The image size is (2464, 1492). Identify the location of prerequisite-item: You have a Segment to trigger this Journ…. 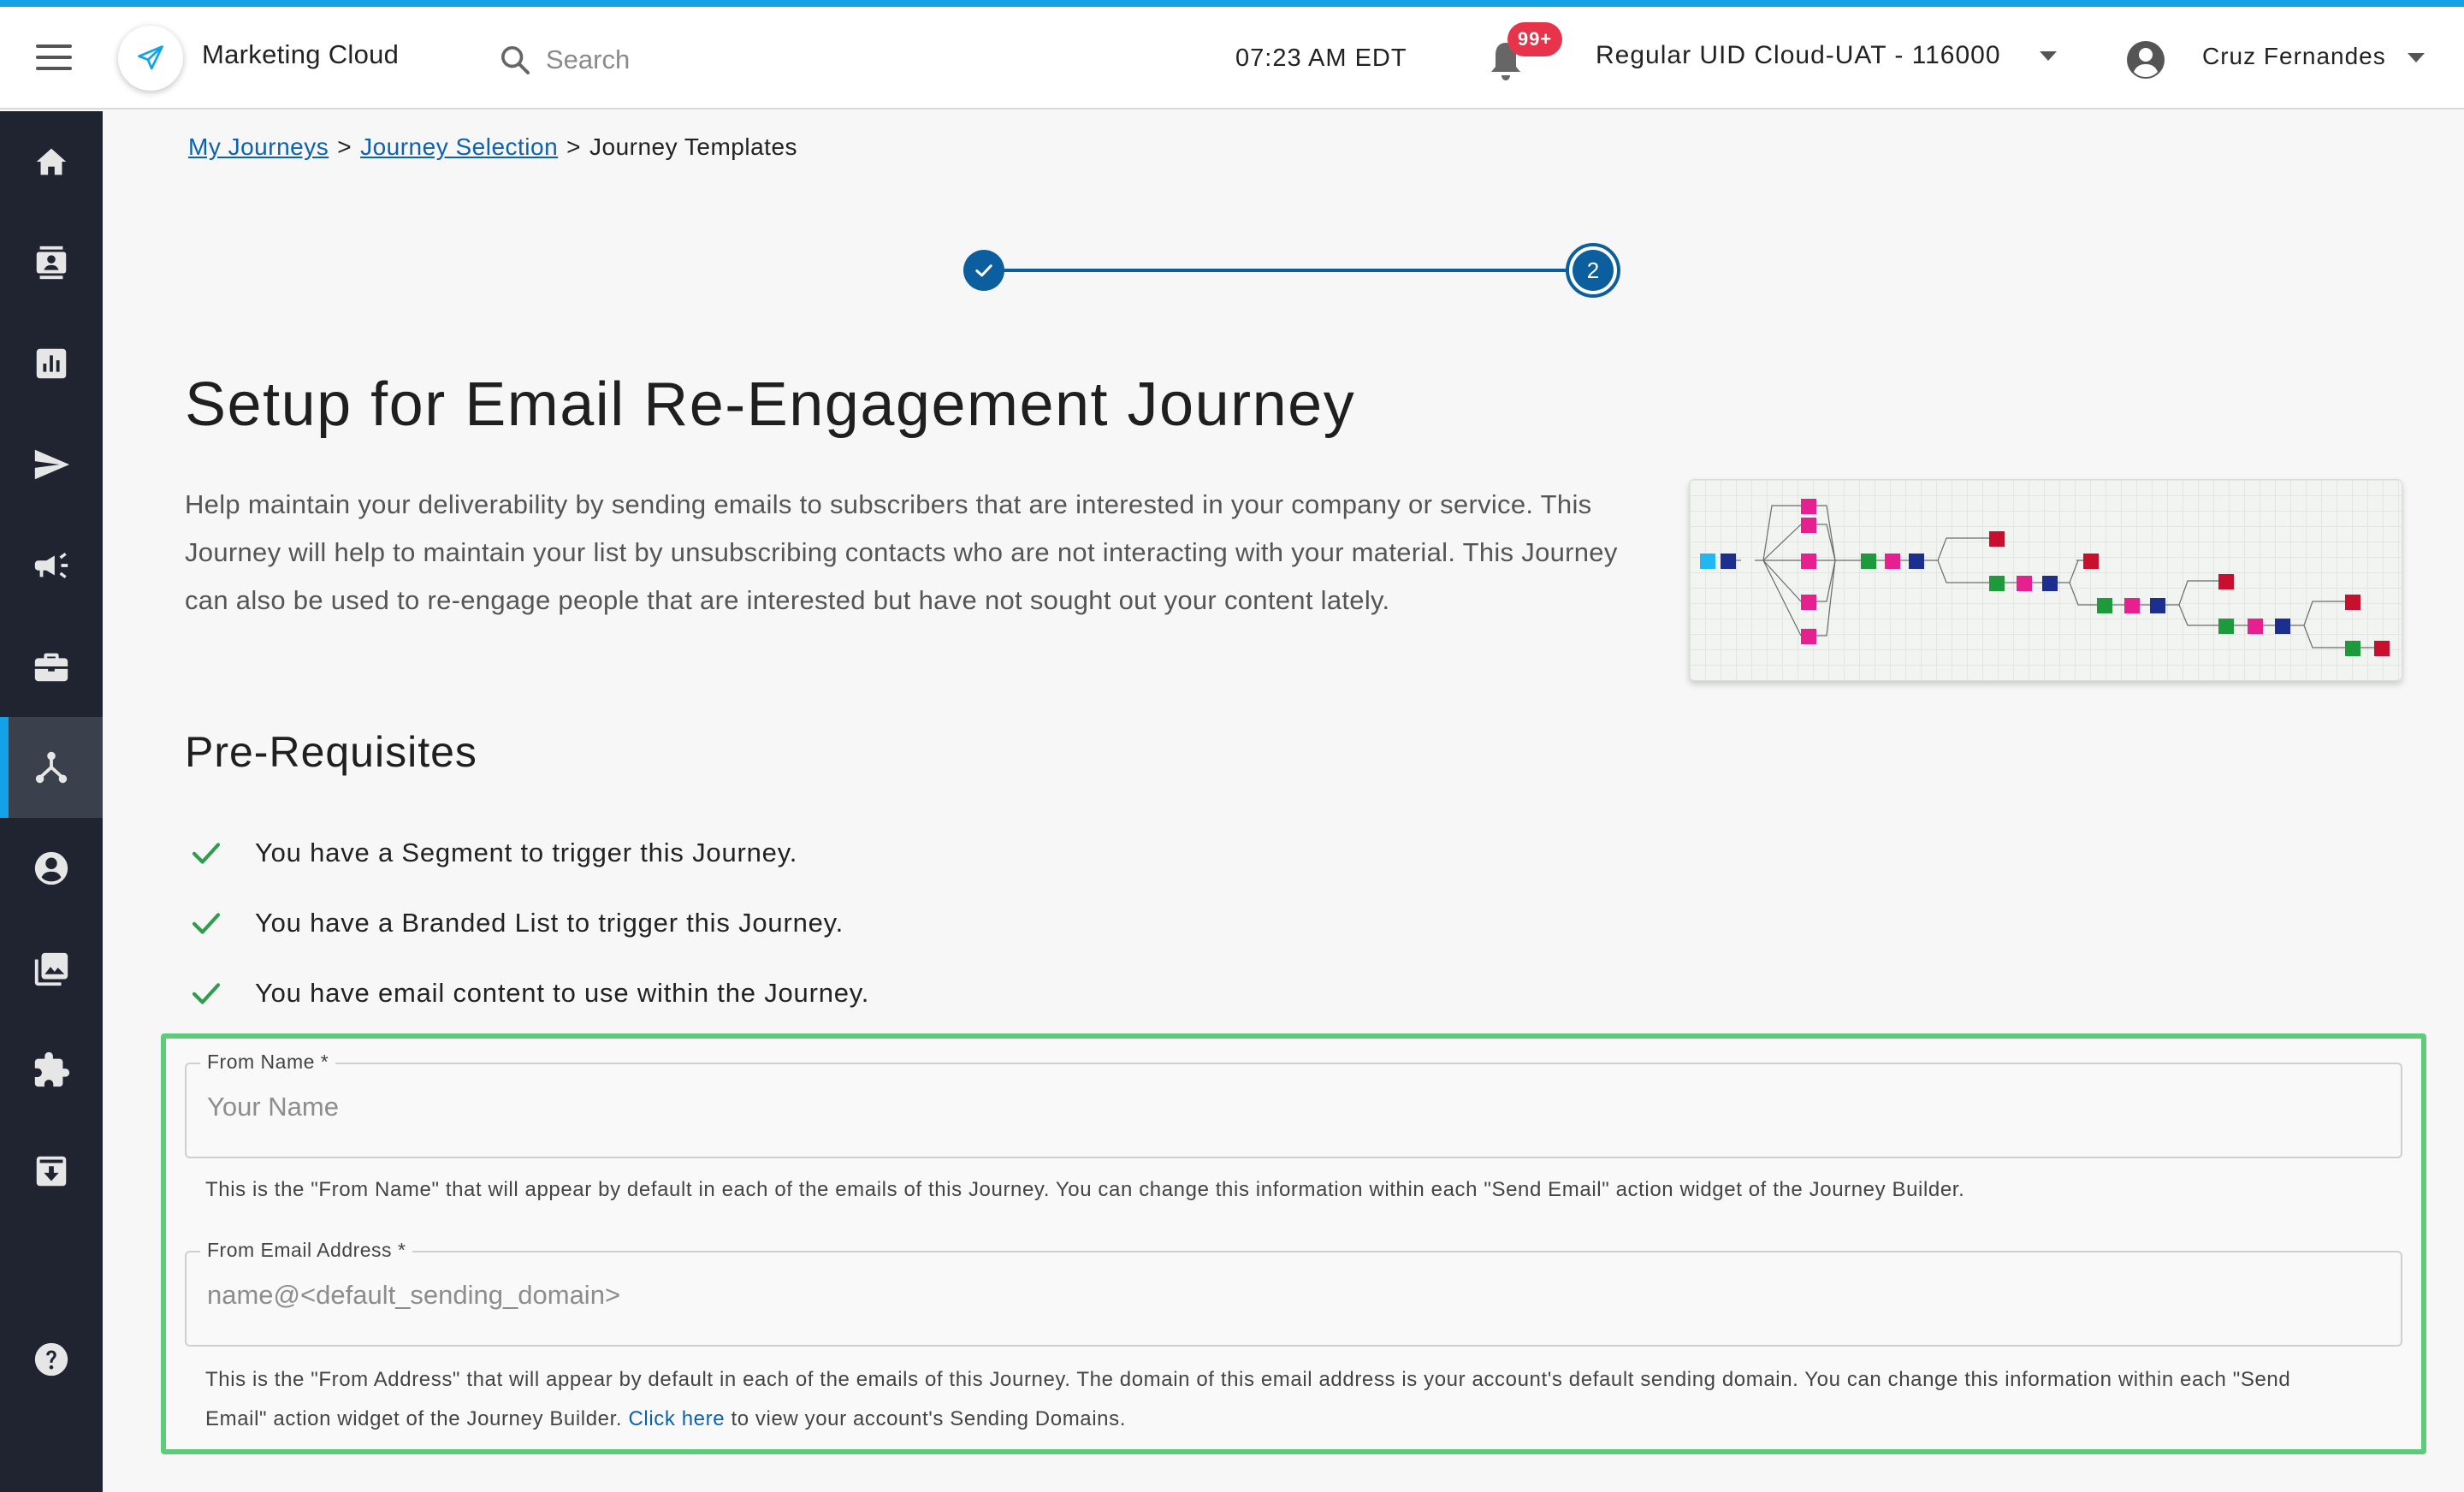
(492, 853).